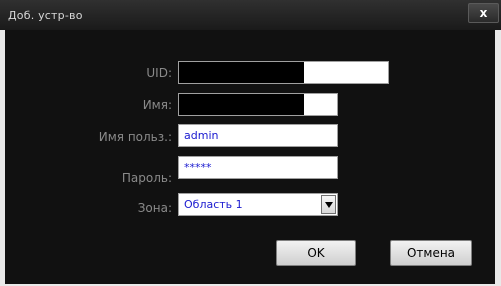 This screenshot has width=501, height=286. Describe the element at coordinates (258, 204) in the screenshot. I see `zone-select: Область 1` at that location.